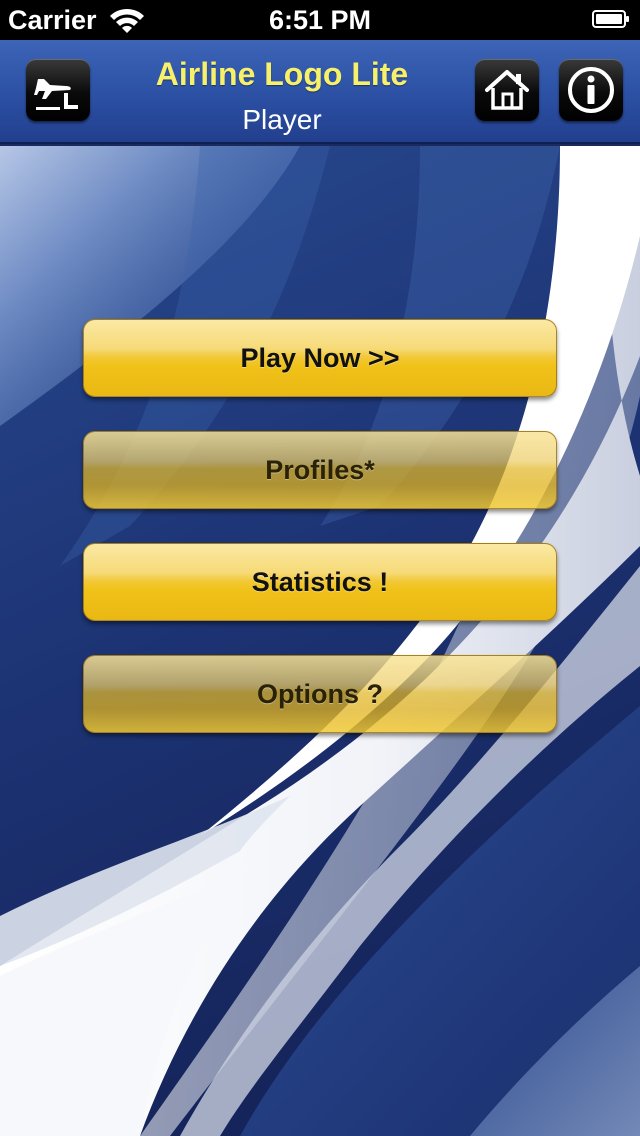  I want to click on home-icon, so click(507, 90).